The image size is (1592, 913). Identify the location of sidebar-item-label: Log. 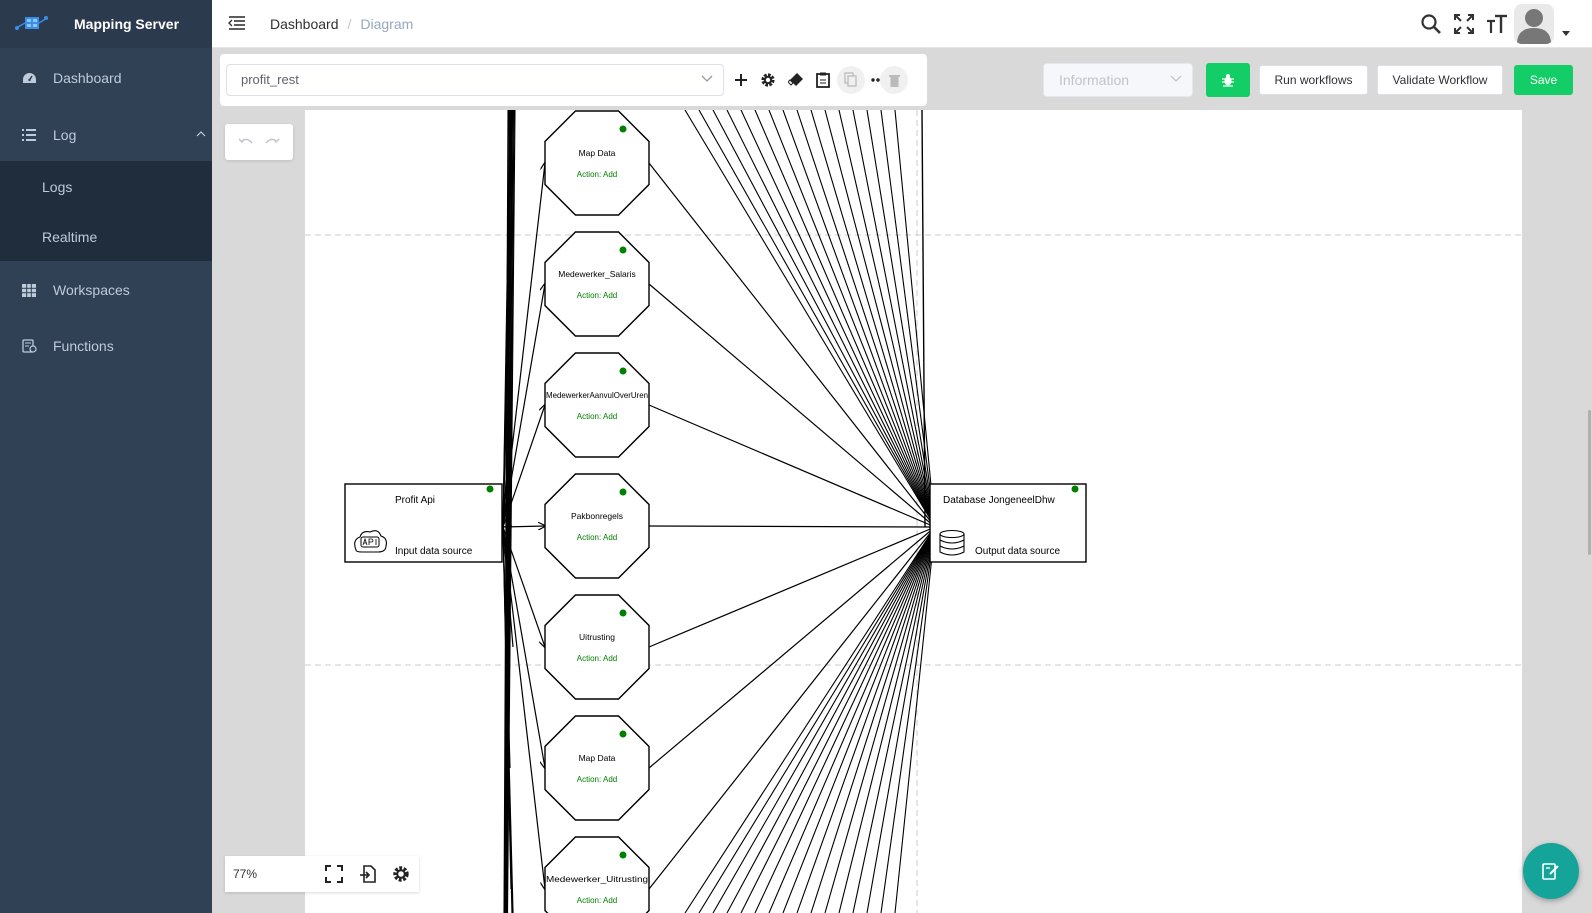
(65, 135).